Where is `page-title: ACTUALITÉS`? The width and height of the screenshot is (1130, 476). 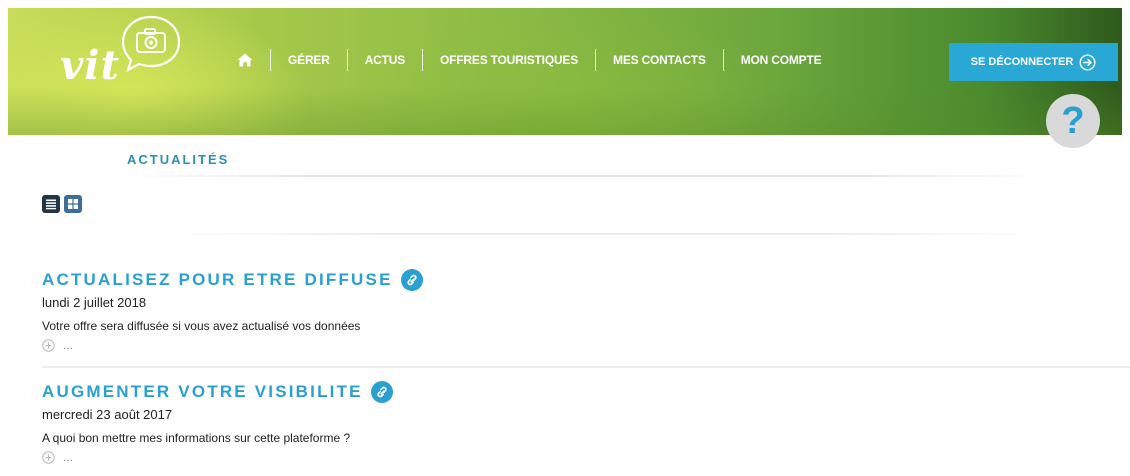 page-title: ACTUALITÉS is located at coordinates (178, 159).